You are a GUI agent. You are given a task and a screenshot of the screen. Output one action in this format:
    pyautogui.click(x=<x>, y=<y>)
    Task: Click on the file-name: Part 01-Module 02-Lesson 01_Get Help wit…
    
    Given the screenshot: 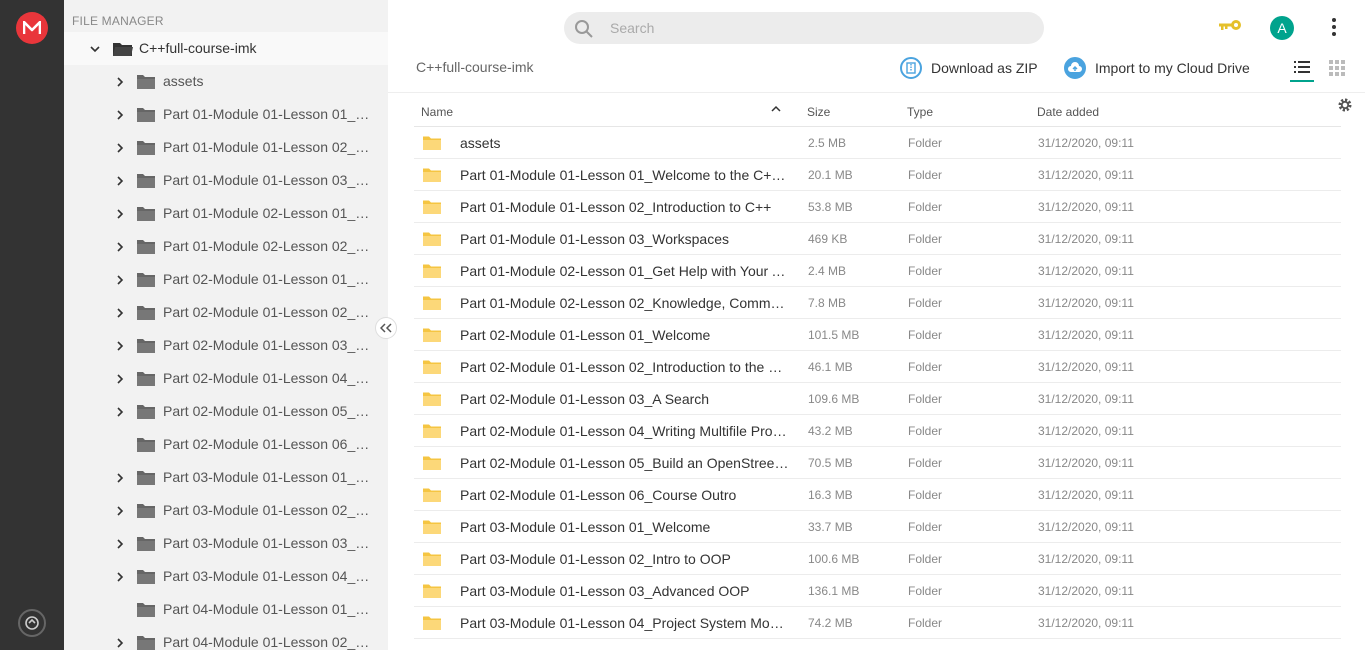 What is the action you would take?
    pyautogui.click(x=625, y=271)
    